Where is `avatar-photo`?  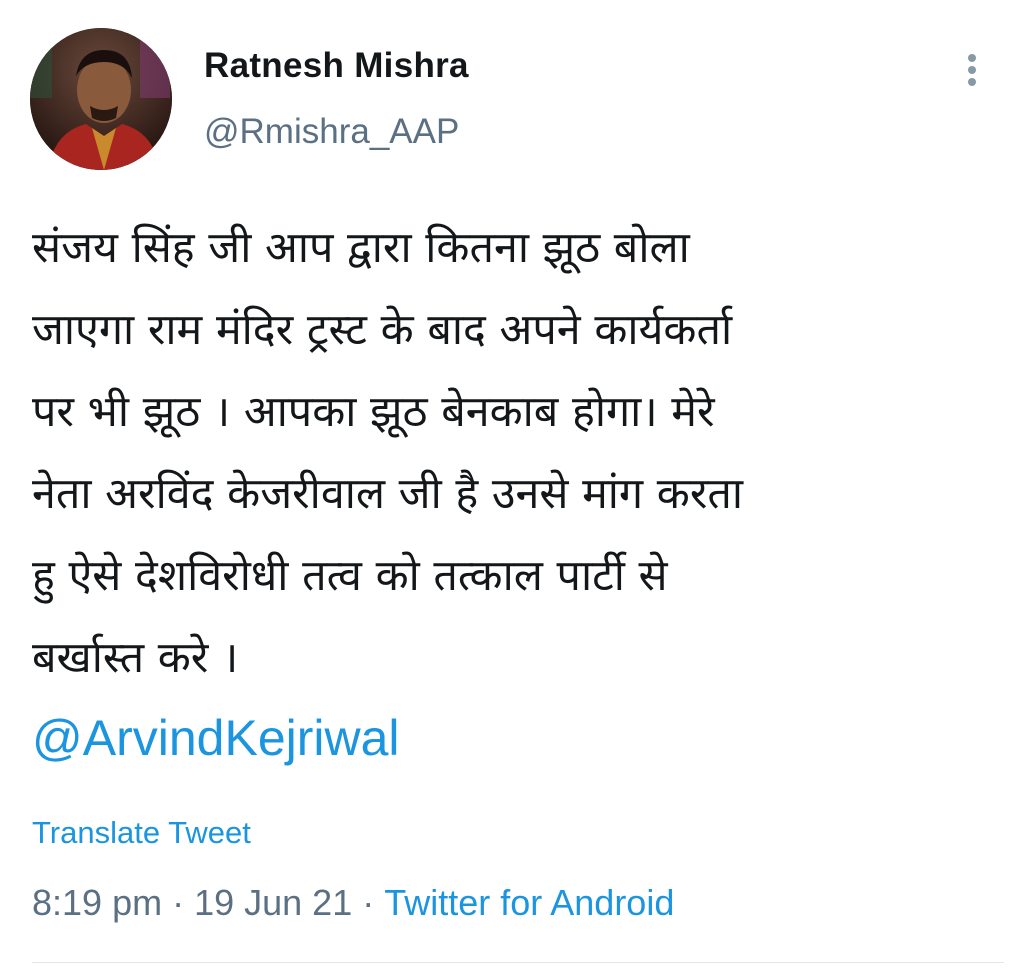 avatar-photo is located at coordinates (101, 99).